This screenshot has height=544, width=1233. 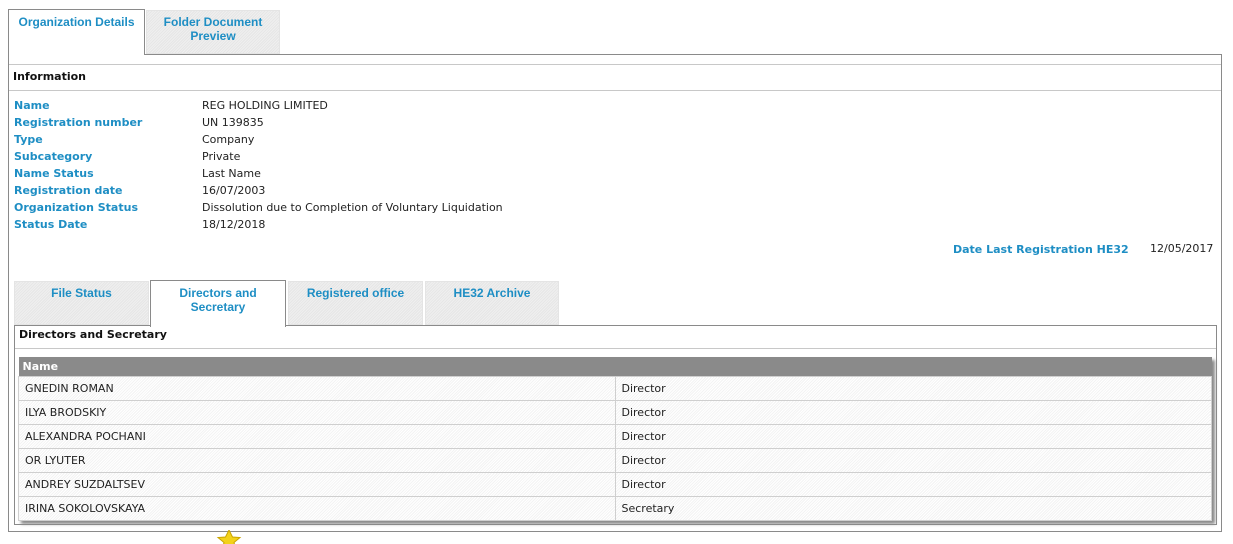 What do you see at coordinates (213, 29) in the screenshot?
I see `tab-label: Folder Document Preview` at bounding box center [213, 29].